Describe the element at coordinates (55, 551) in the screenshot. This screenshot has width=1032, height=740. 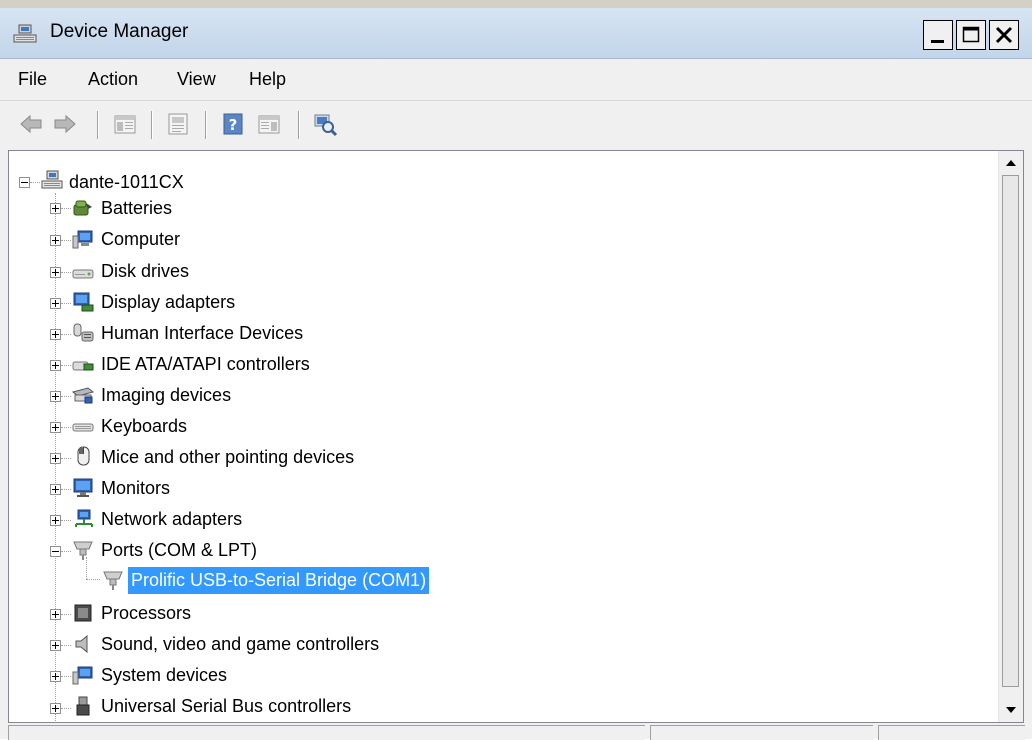
I see `collapse-toggle` at that location.